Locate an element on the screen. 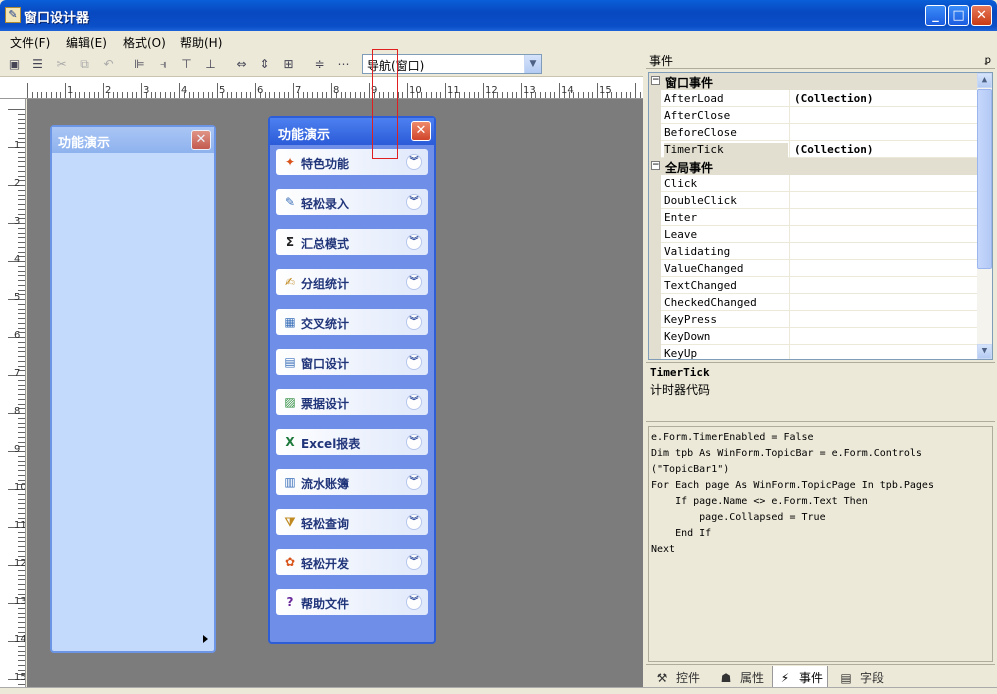 Image resolution: width=997 pixels, height=694 pixels. topic-group: ? 帮助文件 ︾ is located at coordinates (352, 602).